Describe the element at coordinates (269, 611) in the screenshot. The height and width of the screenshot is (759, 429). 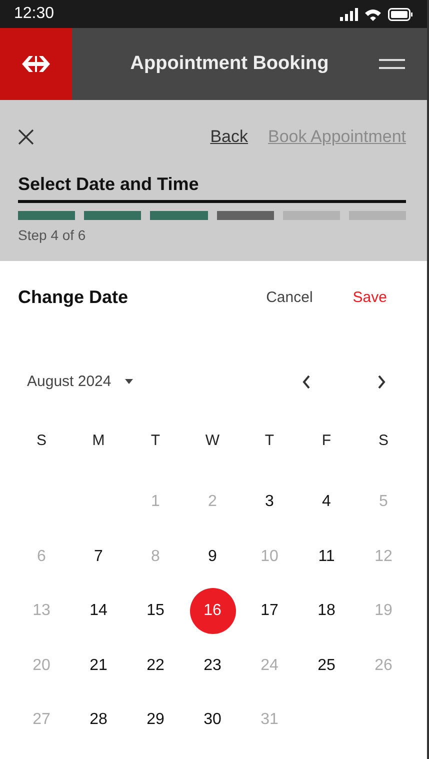
I see `calendar-day: 17` at that location.